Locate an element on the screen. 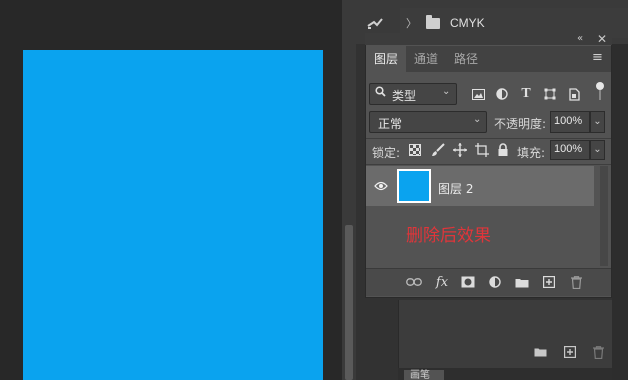 This screenshot has height=380, width=628. lower-panel is located at coordinates (505, 334).